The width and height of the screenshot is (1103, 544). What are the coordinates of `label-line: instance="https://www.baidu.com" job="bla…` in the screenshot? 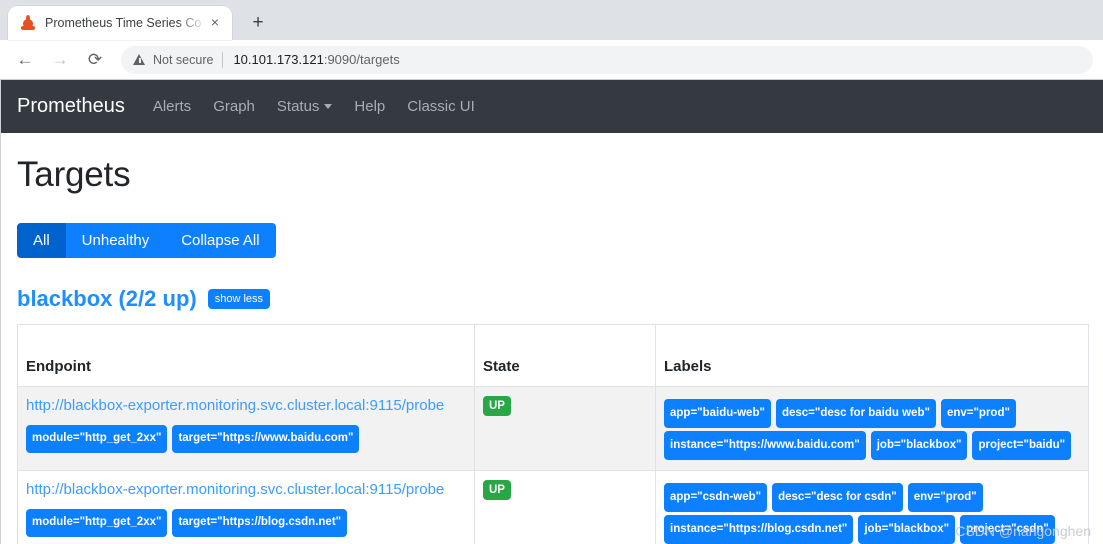 It's located at (872, 444).